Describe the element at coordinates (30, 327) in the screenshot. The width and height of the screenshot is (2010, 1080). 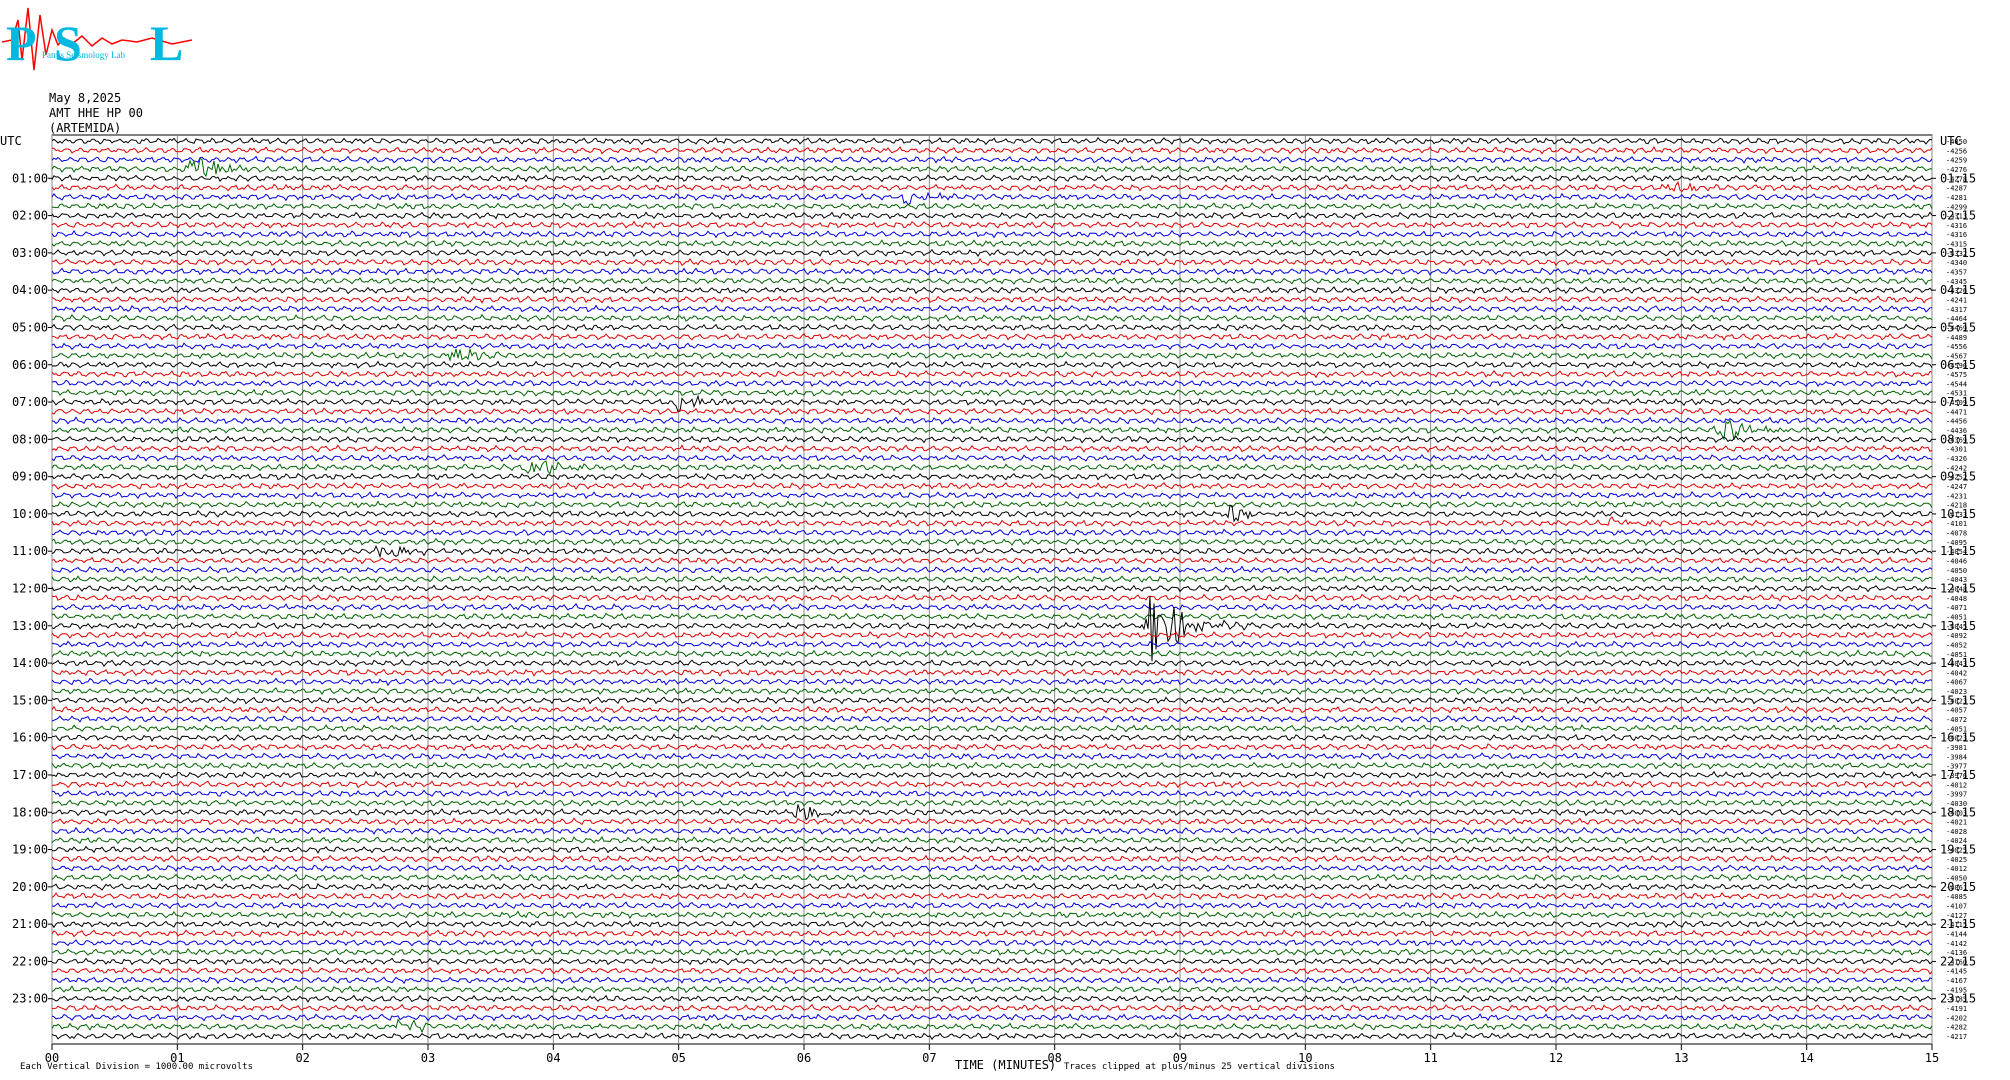
I see `left-hour-label: 05:00` at that location.